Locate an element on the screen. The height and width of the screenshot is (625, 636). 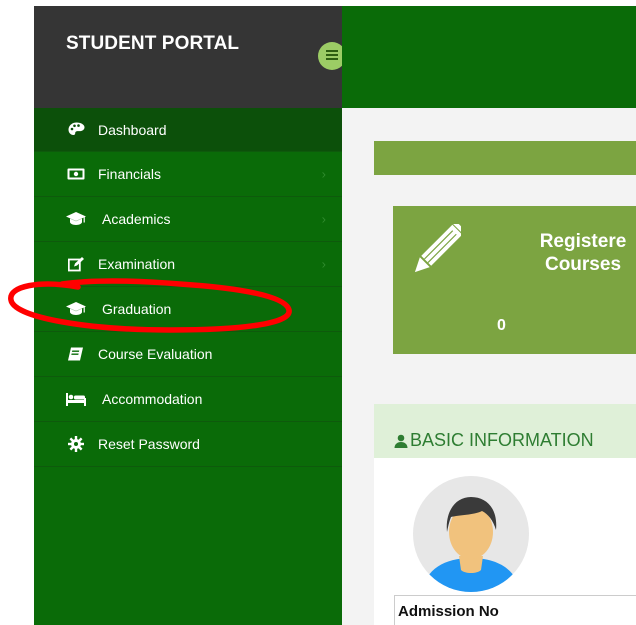
avatar-icon is located at coordinates (471, 534).